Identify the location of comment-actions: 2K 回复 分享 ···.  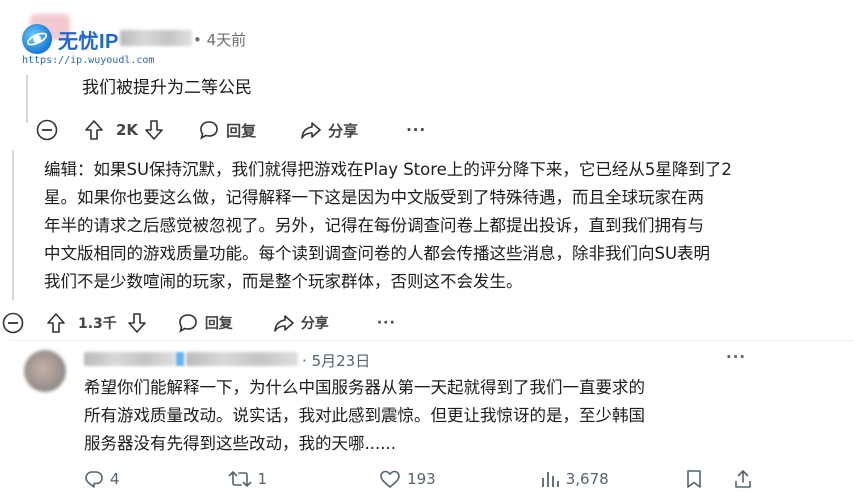
(255, 130).